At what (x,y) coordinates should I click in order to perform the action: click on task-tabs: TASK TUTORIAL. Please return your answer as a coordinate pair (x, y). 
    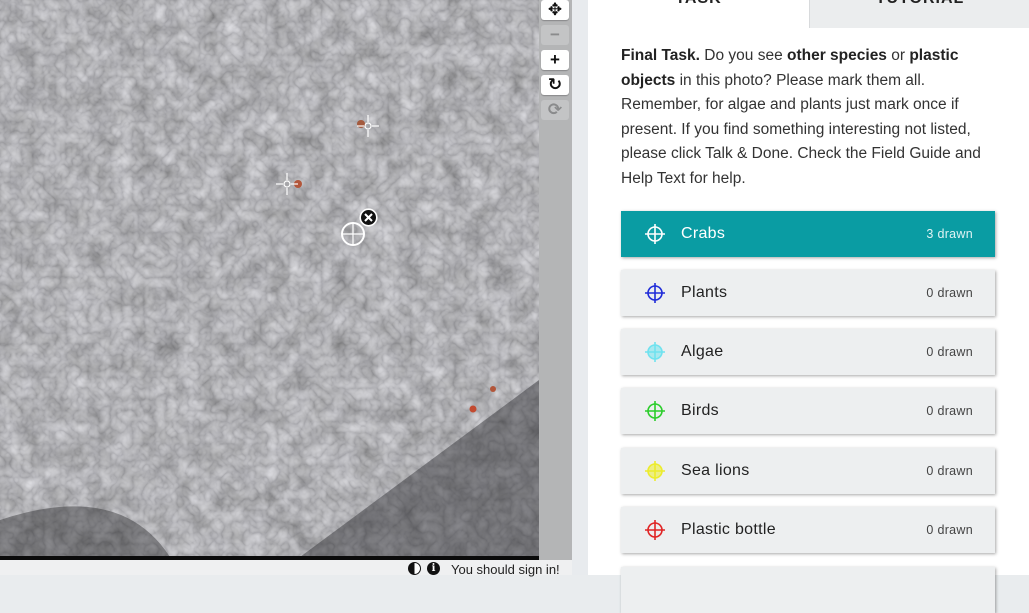
    Looking at the image, I should click on (808, 14).